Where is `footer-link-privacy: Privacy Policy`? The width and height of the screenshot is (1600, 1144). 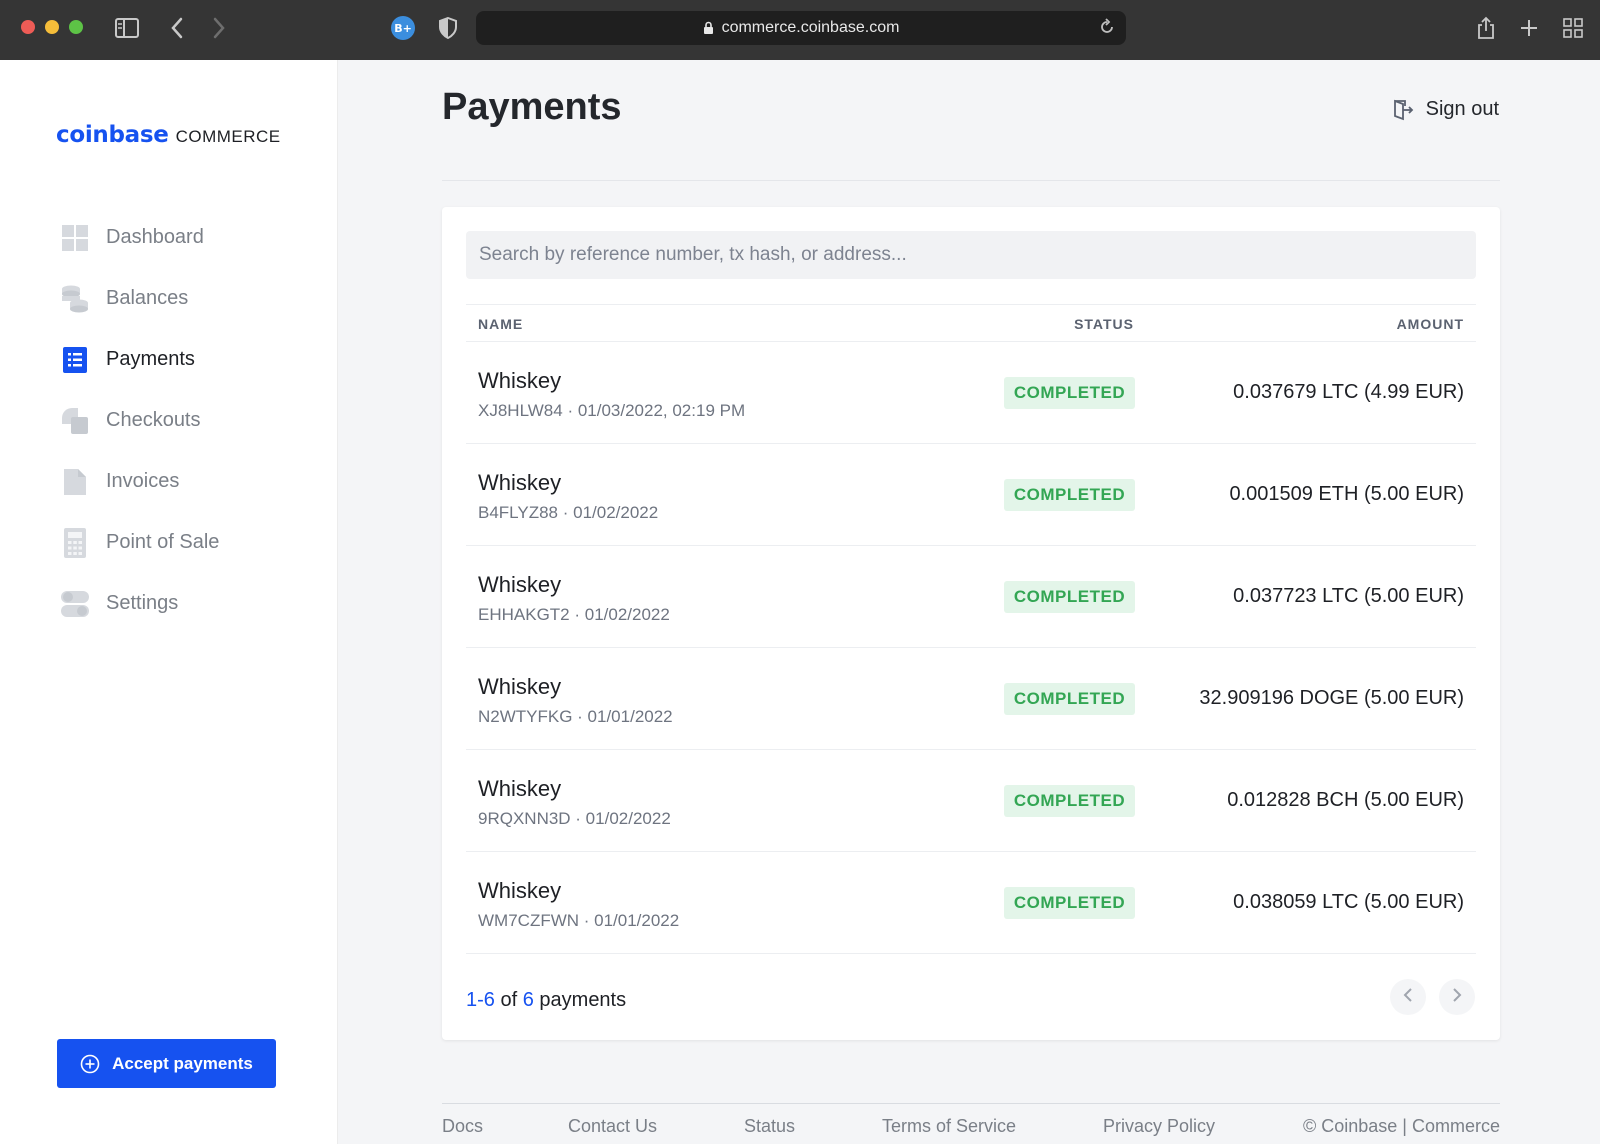
footer-link-privacy: Privacy Policy is located at coordinates (1159, 1126).